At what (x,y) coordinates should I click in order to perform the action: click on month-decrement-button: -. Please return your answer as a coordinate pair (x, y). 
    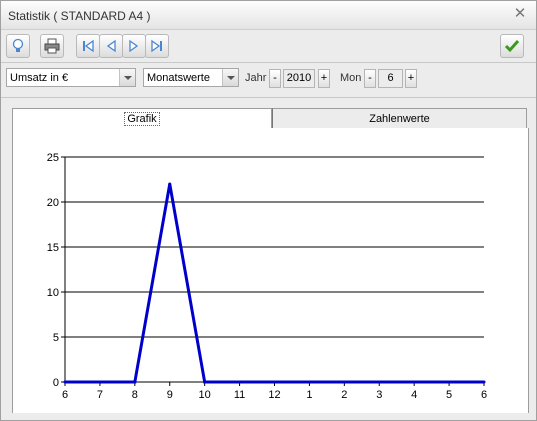
    Looking at the image, I should click on (370, 78).